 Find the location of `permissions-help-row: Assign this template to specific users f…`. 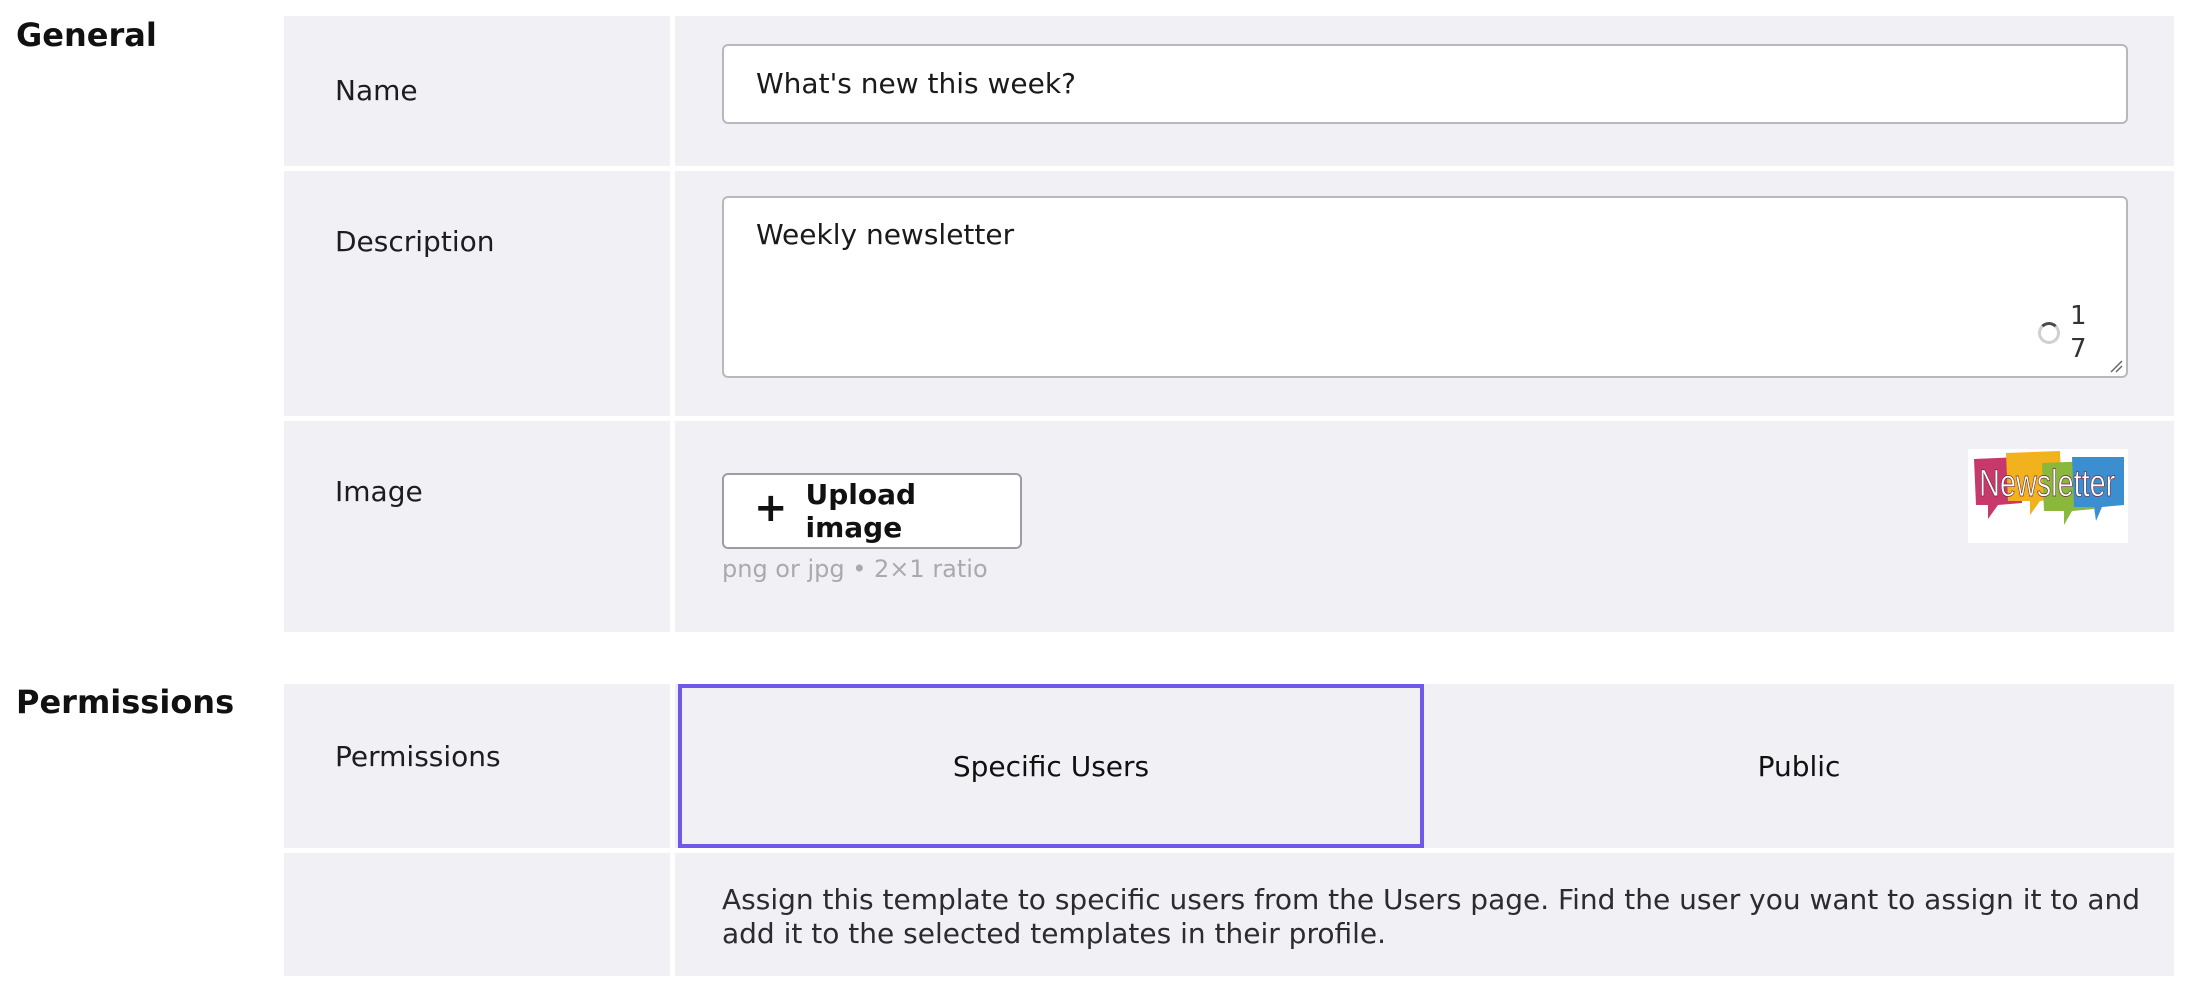

permissions-help-row: Assign this template to specific users f… is located at coordinates (1229, 914).